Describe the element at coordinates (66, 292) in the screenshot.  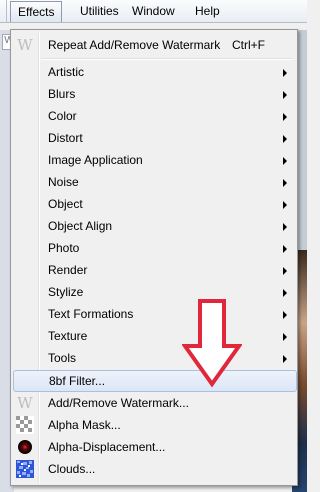
I see `menu-item-label: Stylize` at that location.